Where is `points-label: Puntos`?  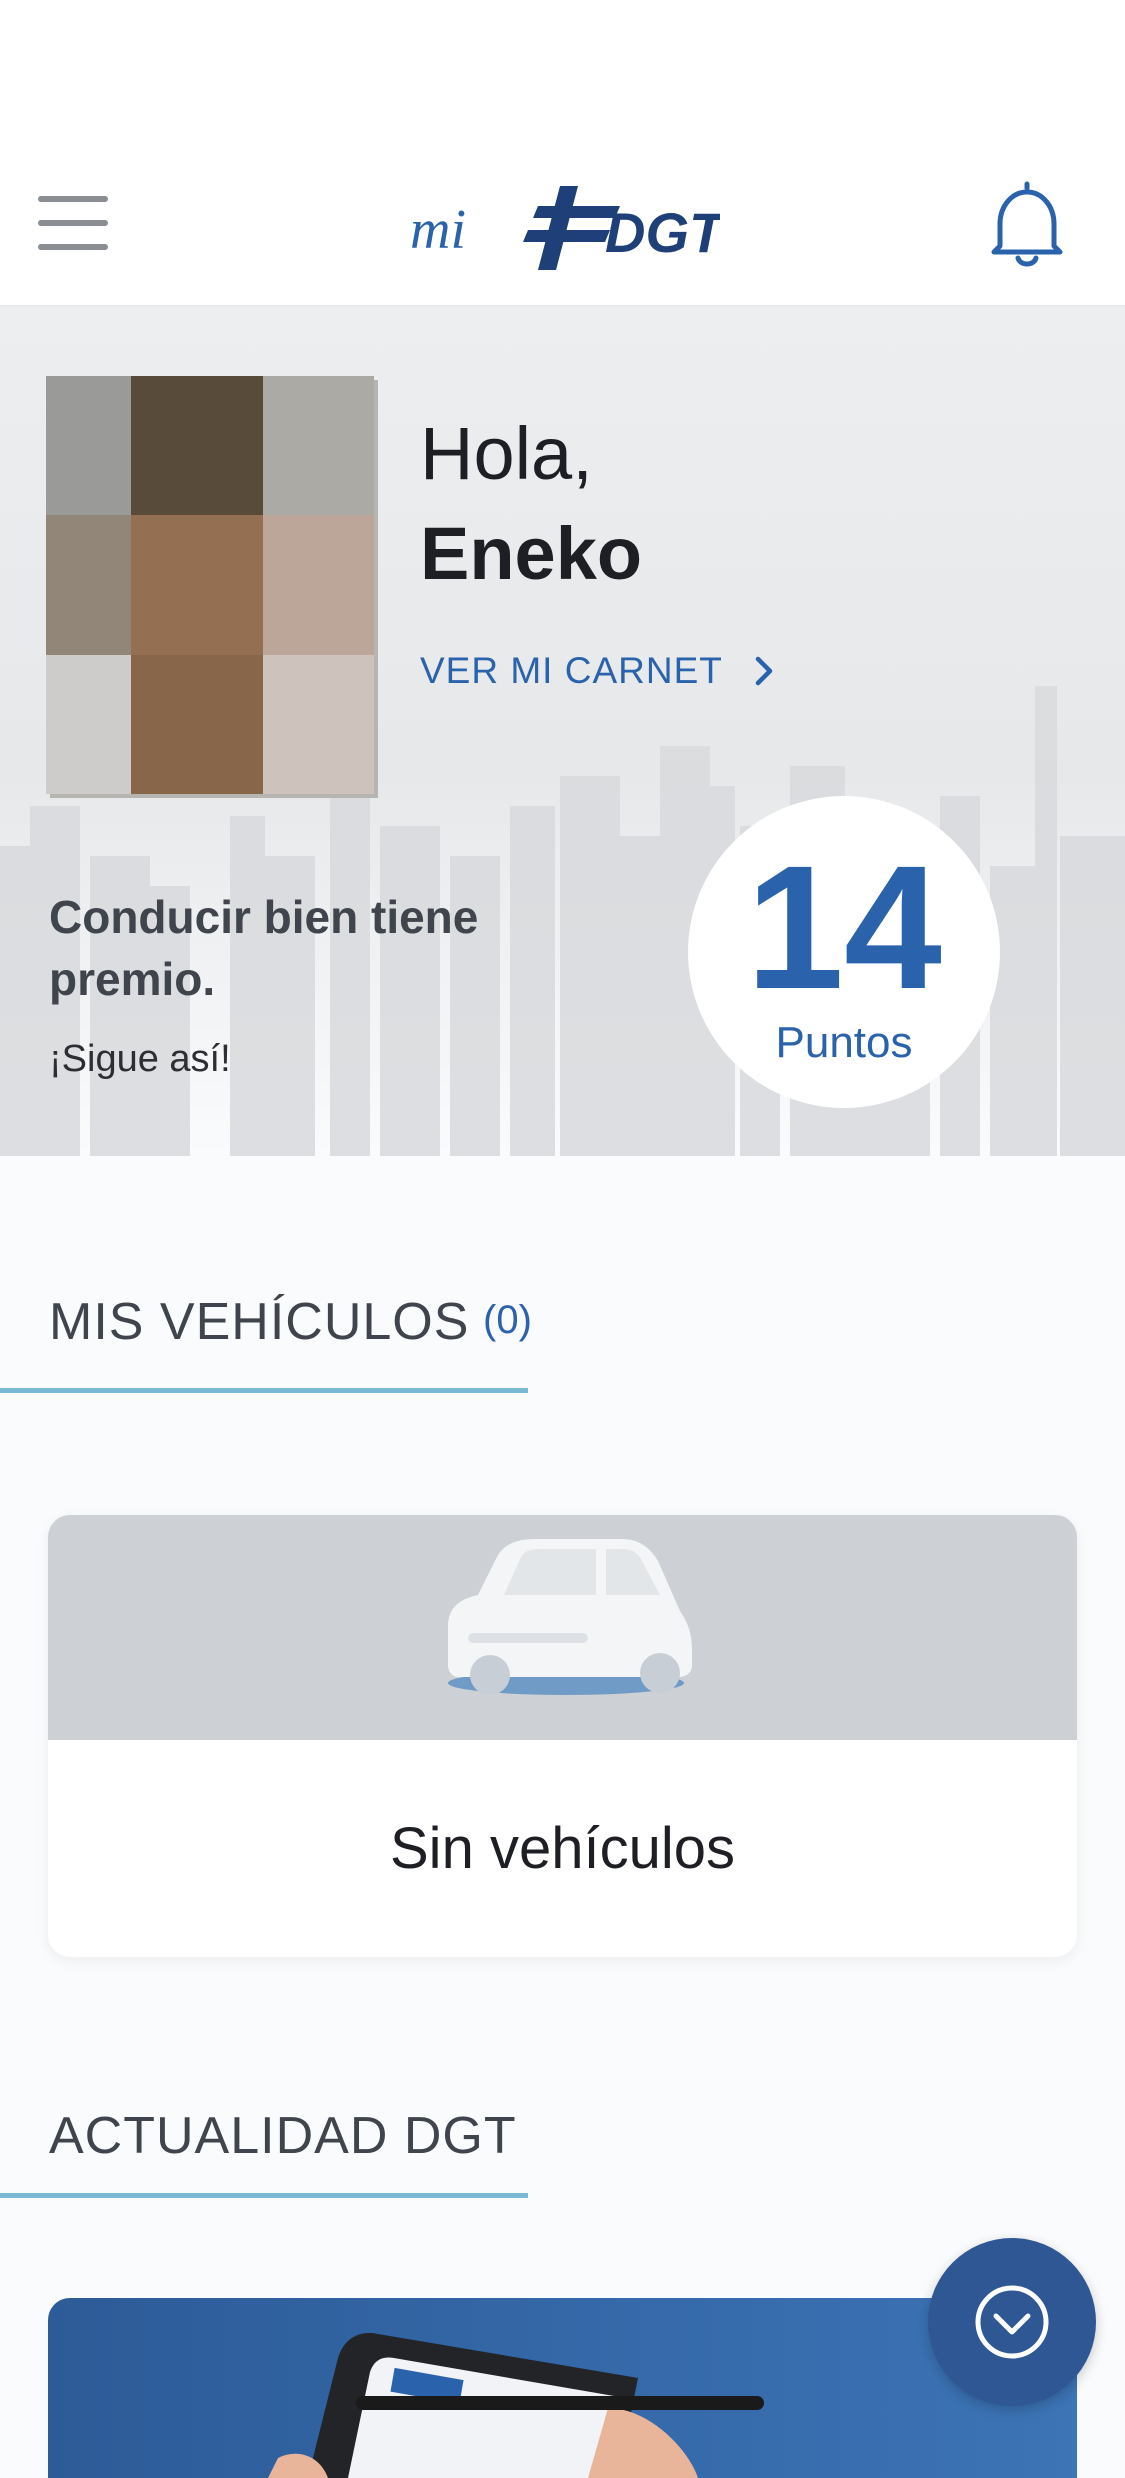 points-label: Puntos is located at coordinates (844, 1042).